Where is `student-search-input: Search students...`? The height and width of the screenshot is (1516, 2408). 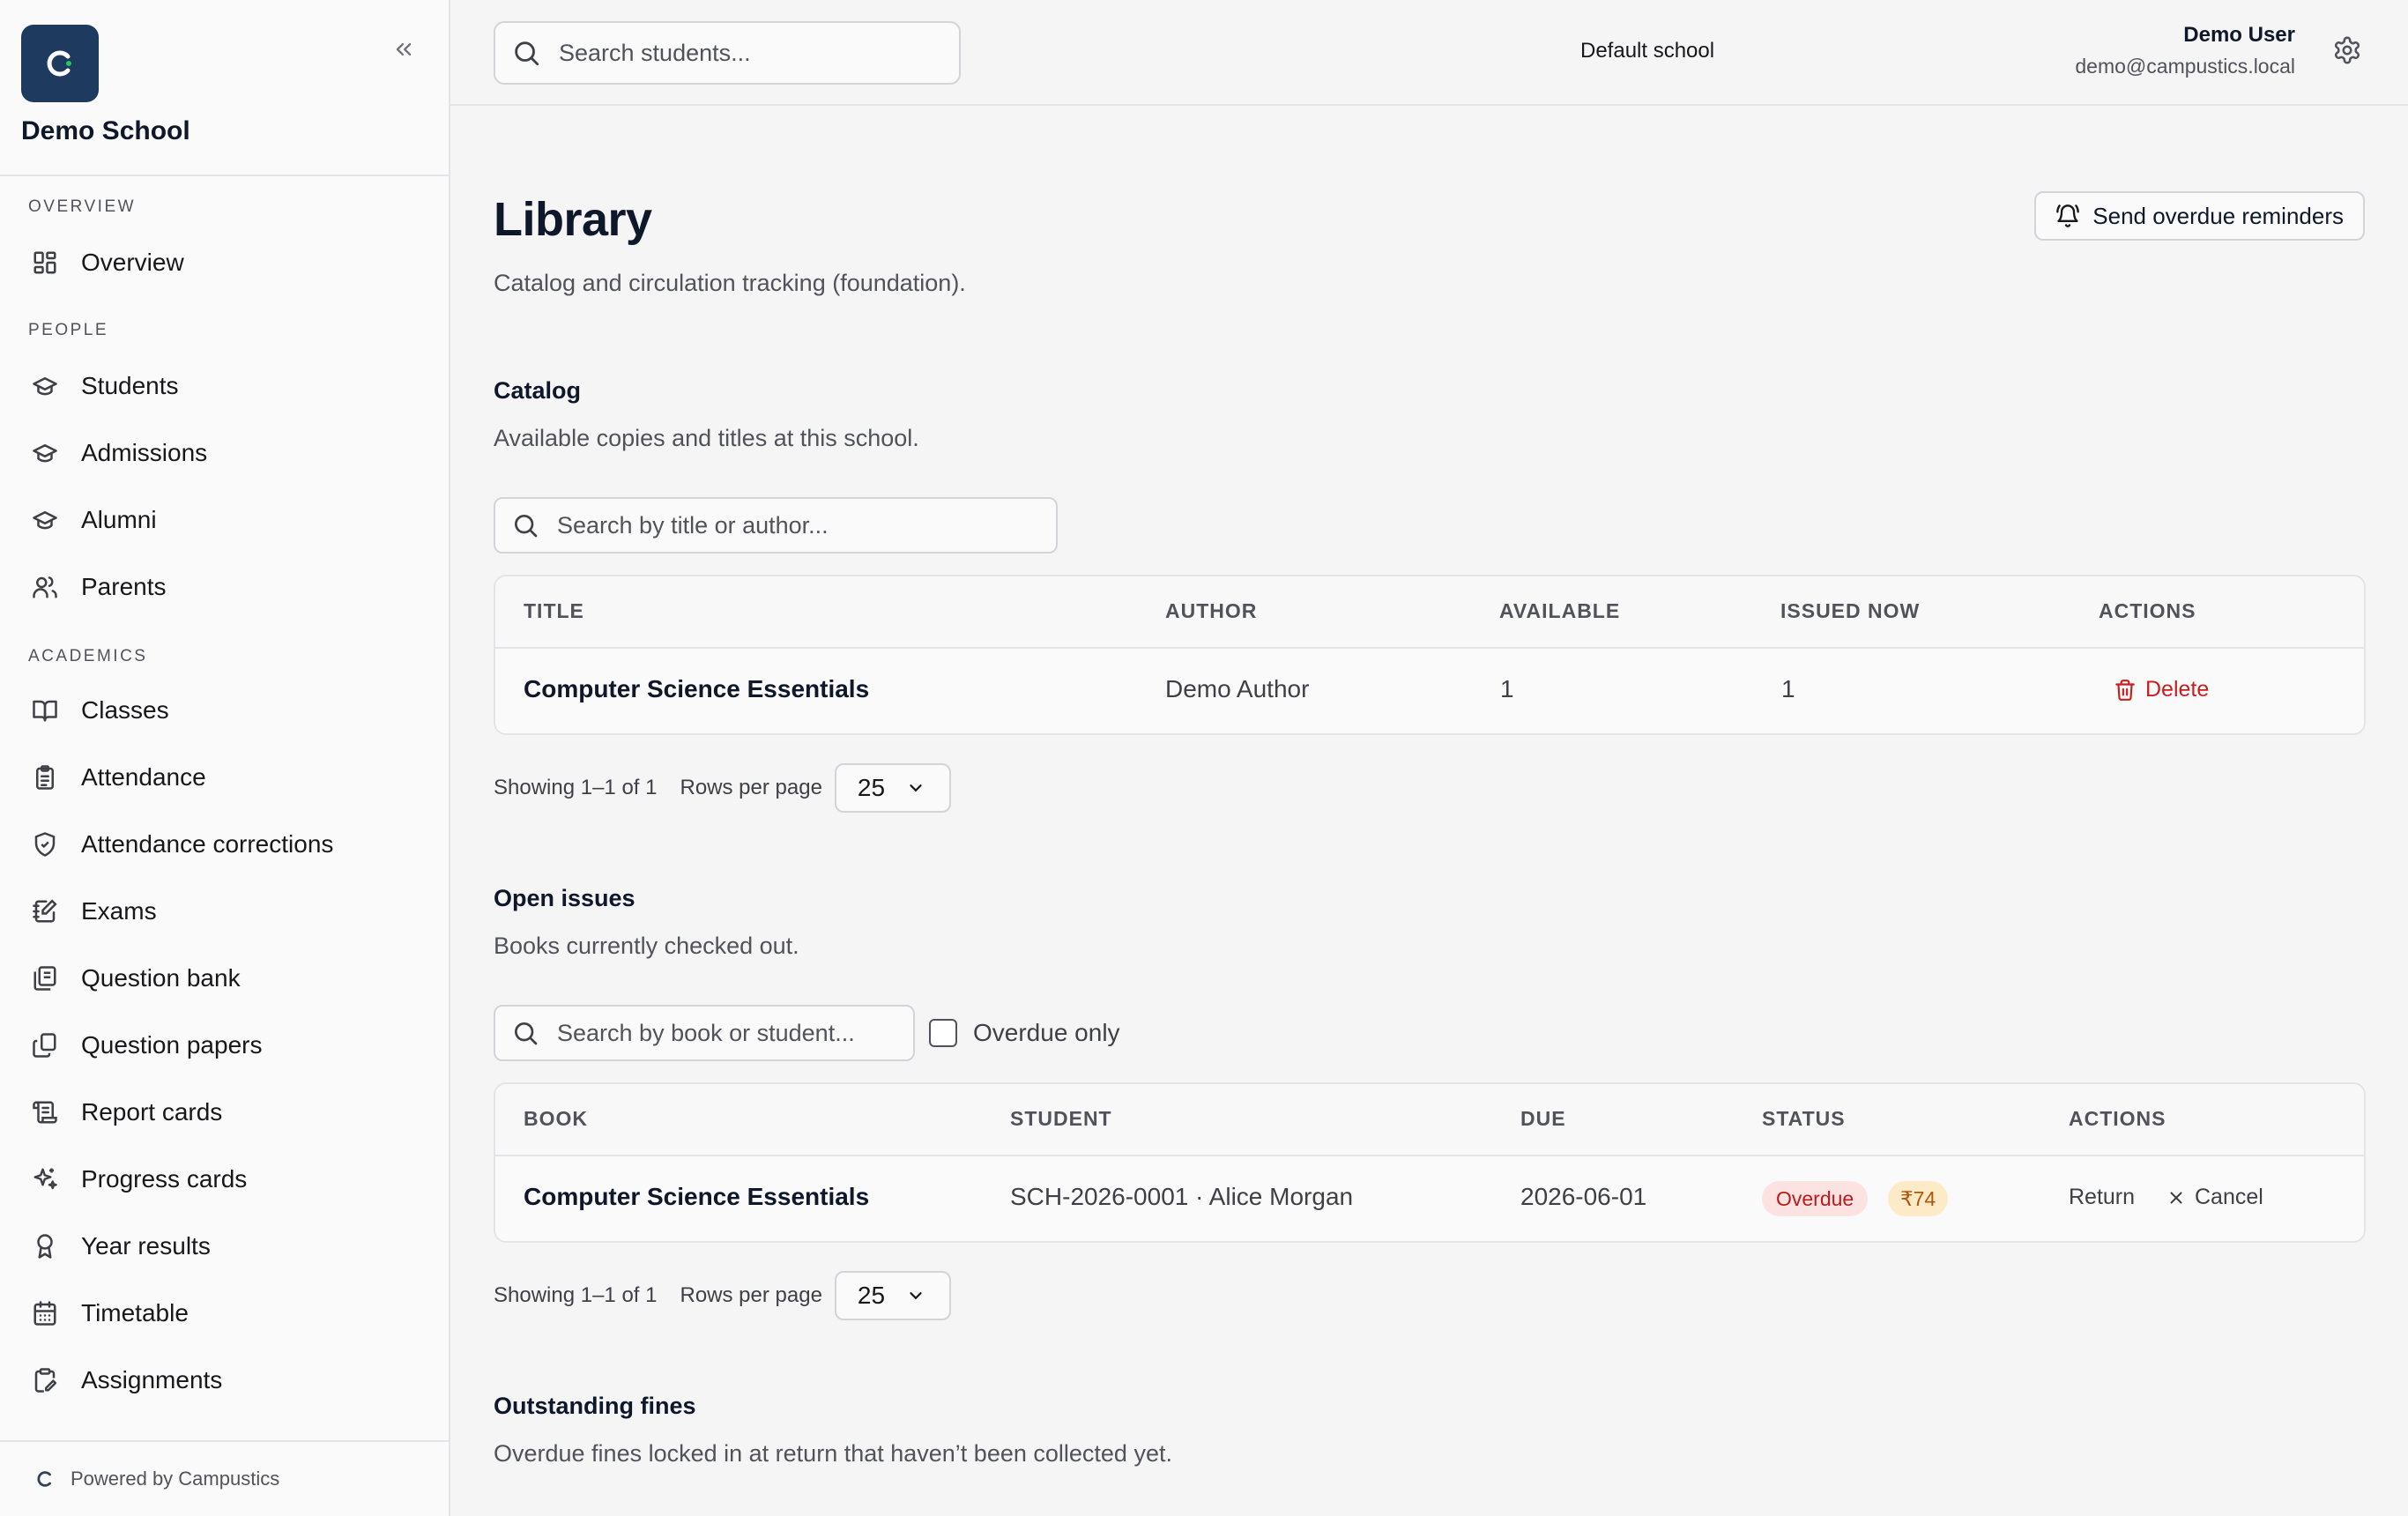
student-search-input: Search students... is located at coordinates (727, 53).